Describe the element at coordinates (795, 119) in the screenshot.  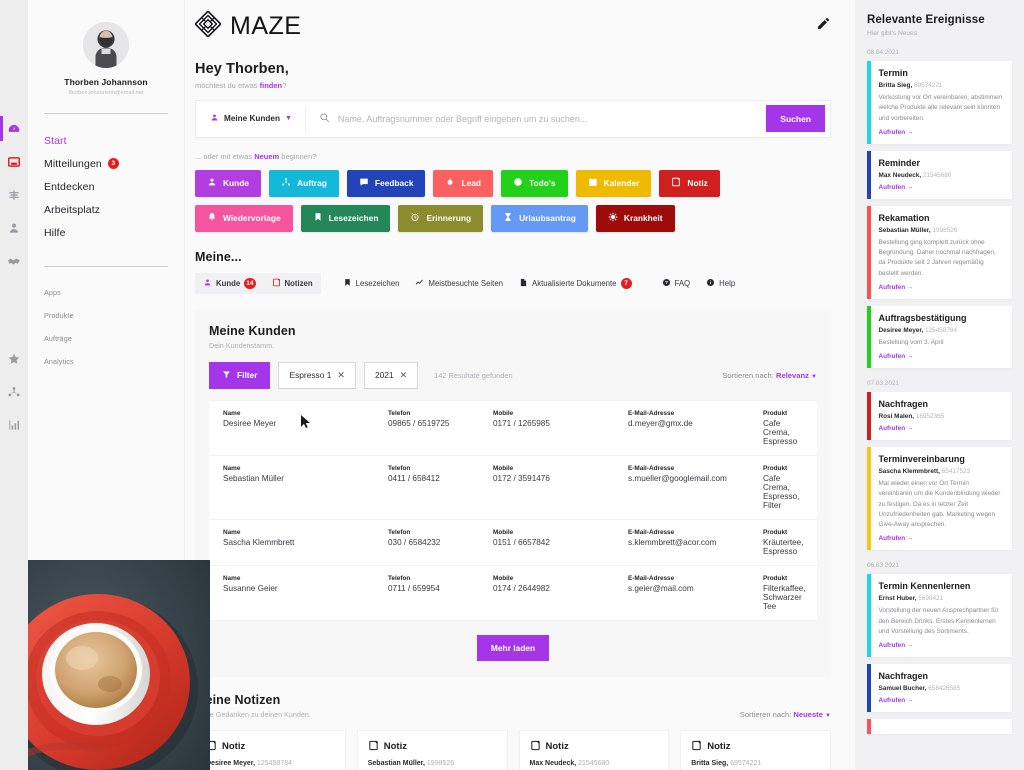
I see `search-button: Suchen` at that location.